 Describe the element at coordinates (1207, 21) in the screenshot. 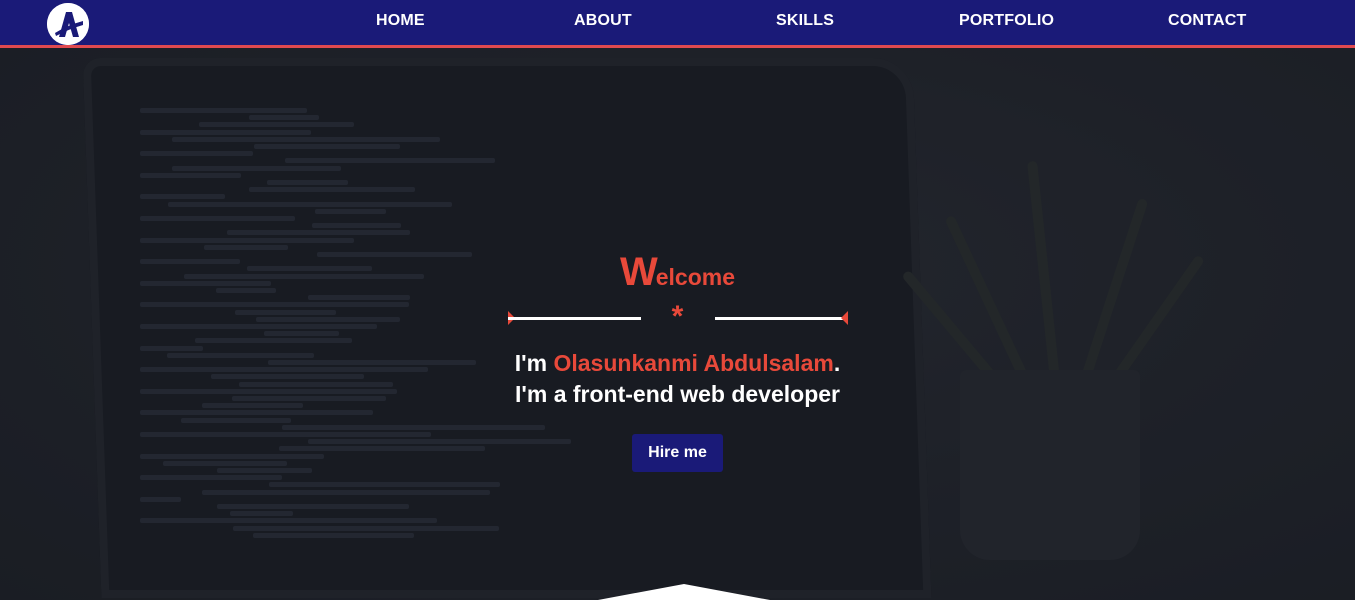

I see `nav-contact-link: CONTACT` at that location.